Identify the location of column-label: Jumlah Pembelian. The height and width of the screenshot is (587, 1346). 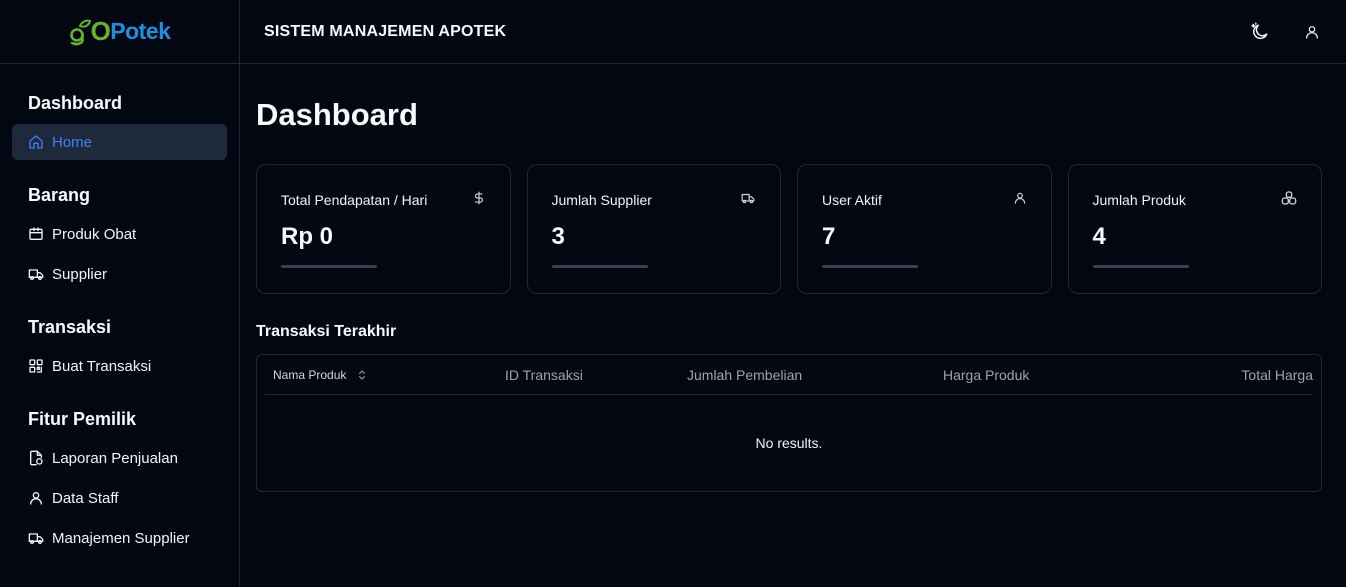
(745, 374).